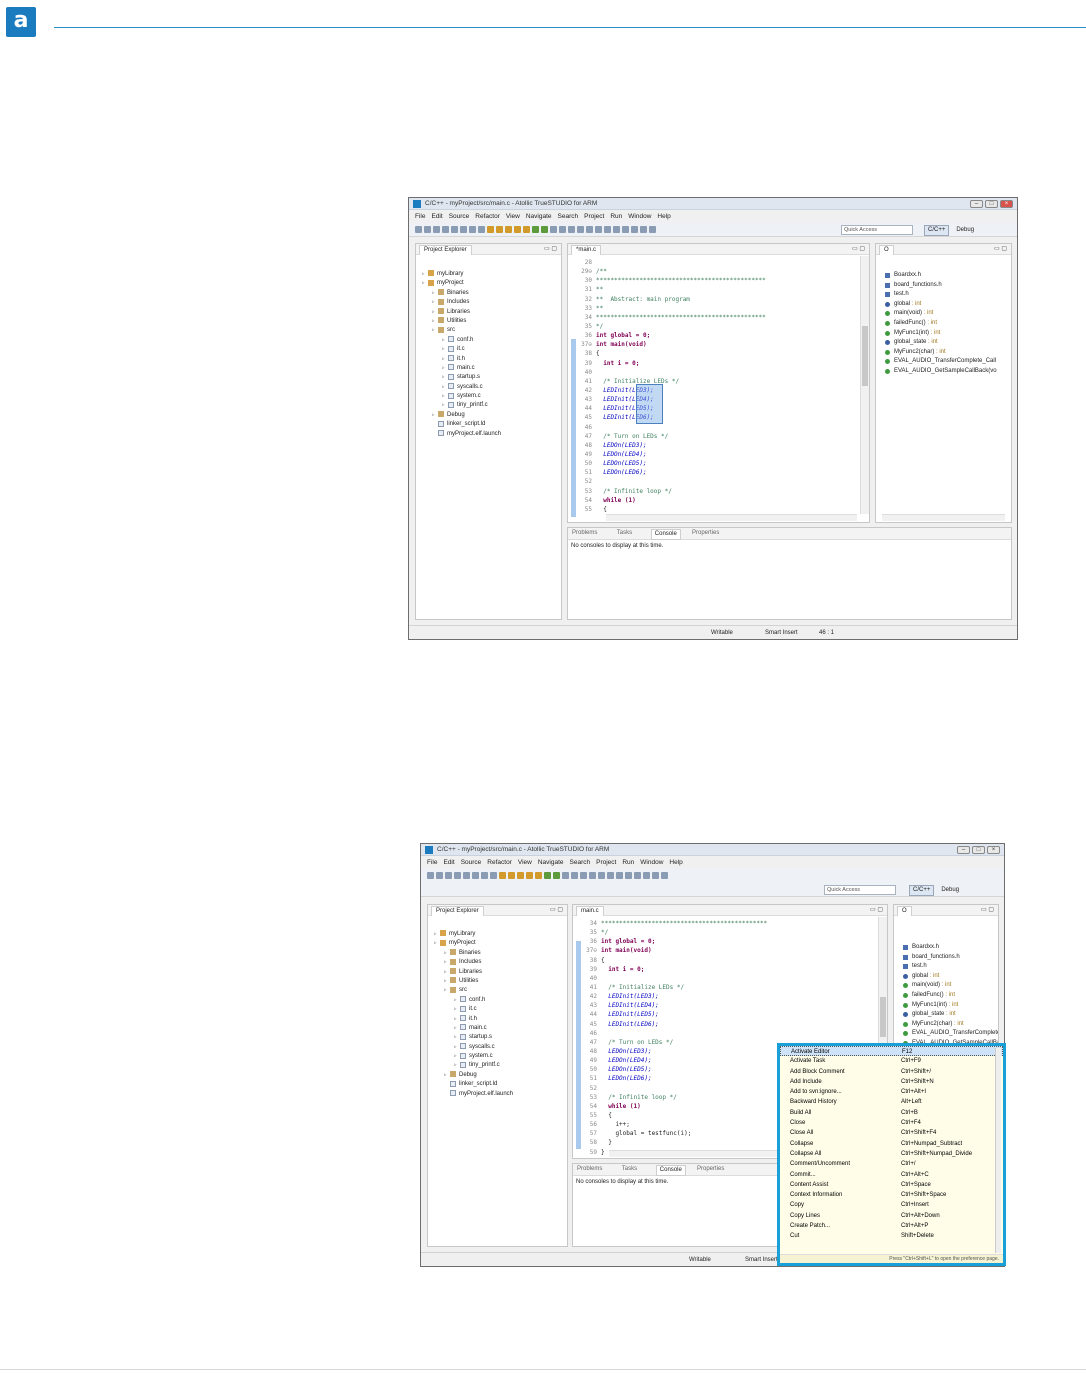 This screenshot has height=1373, width=1086. I want to click on key-assist-row: Add Block Comment Ctrl+Shift+/, so click(891, 1072).